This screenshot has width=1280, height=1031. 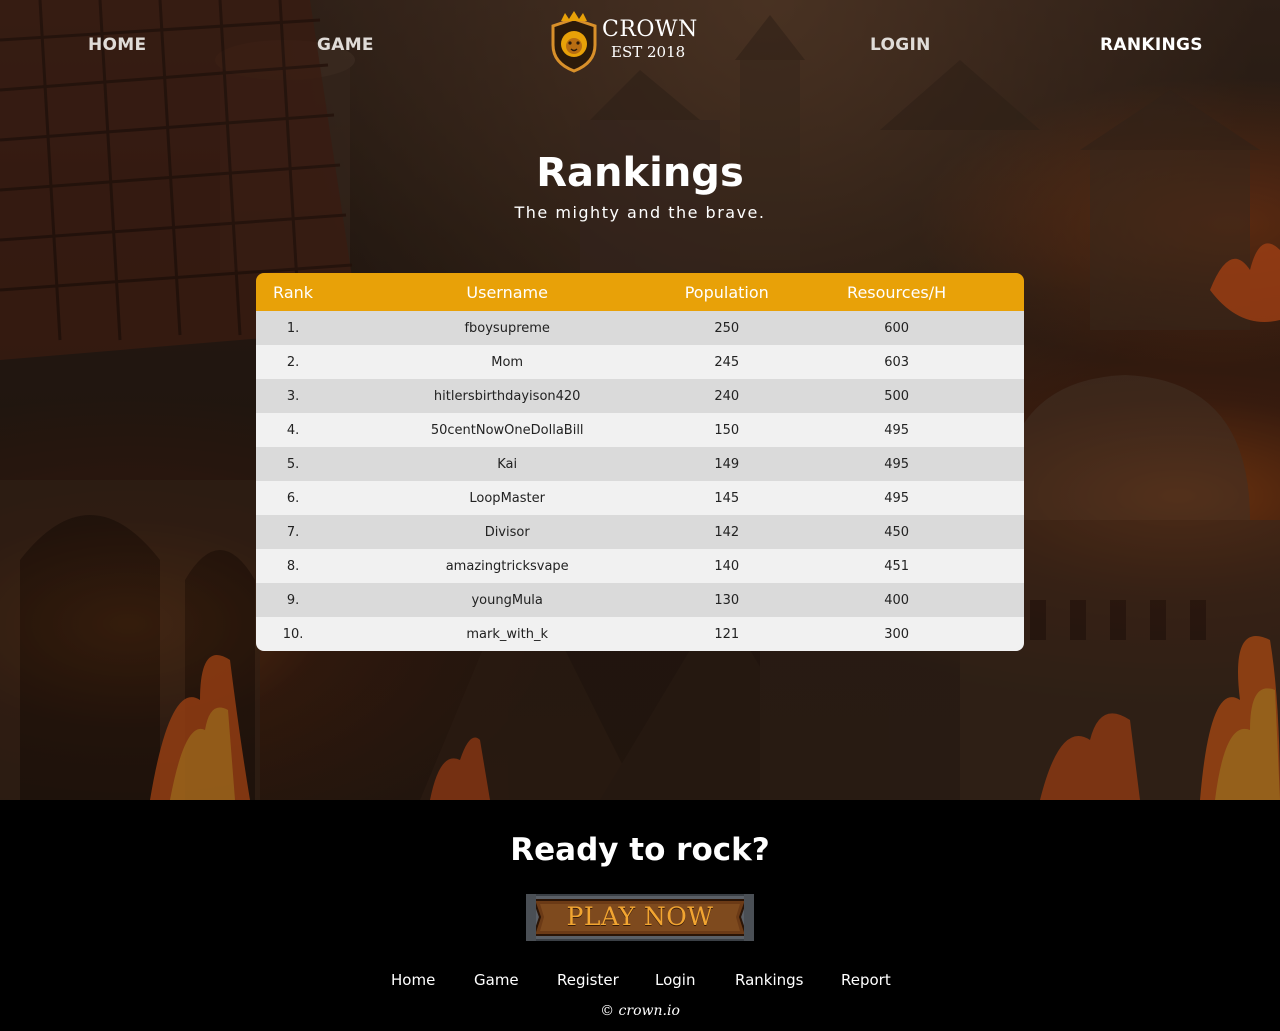 I want to click on resources-cell: 450, so click(x=897, y=532).